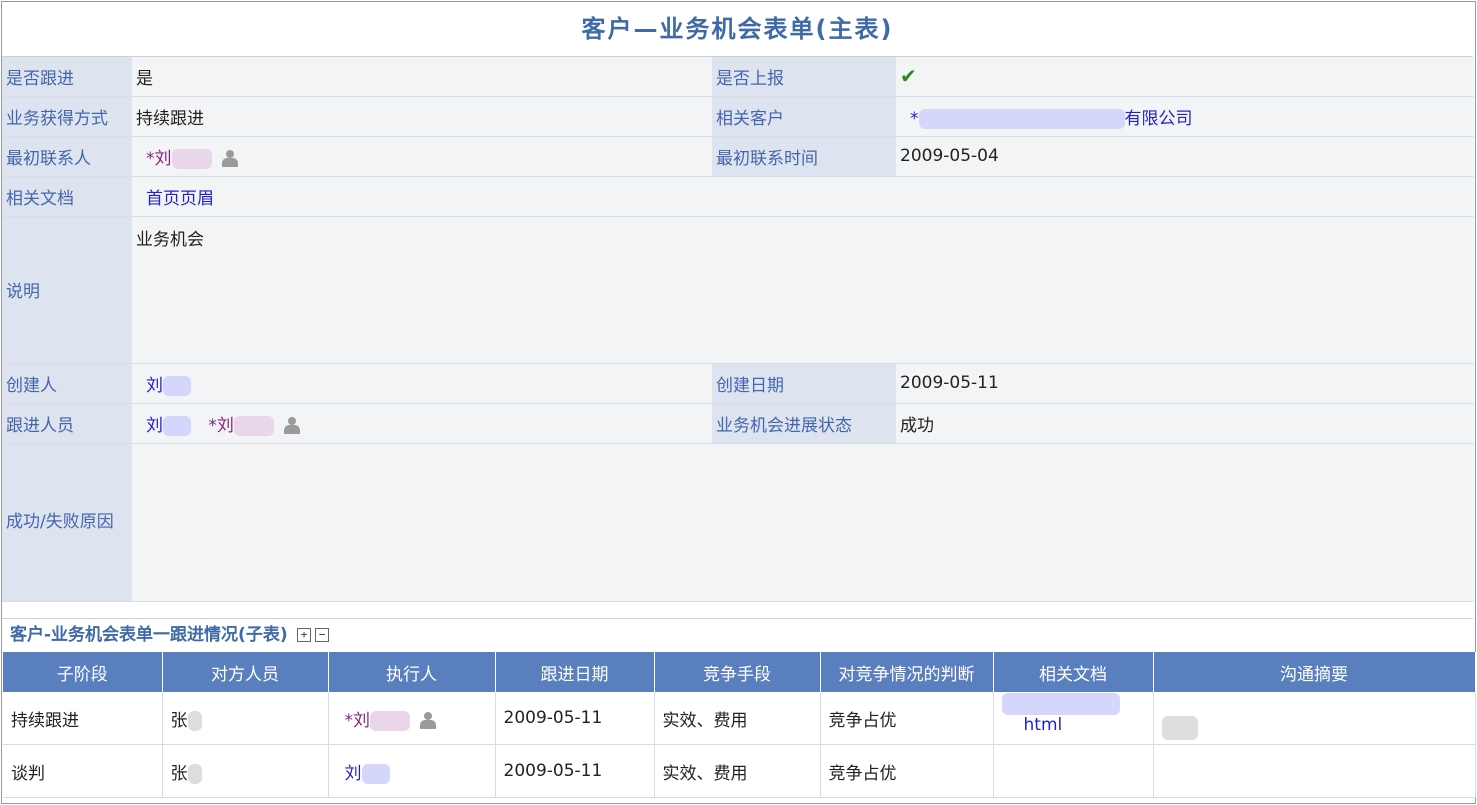 The height and width of the screenshot is (805, 1477). Describe the element at coordinates (804, 156) in the screenshot. I see `label-first-contact-time: 最初联系时间` at that location.